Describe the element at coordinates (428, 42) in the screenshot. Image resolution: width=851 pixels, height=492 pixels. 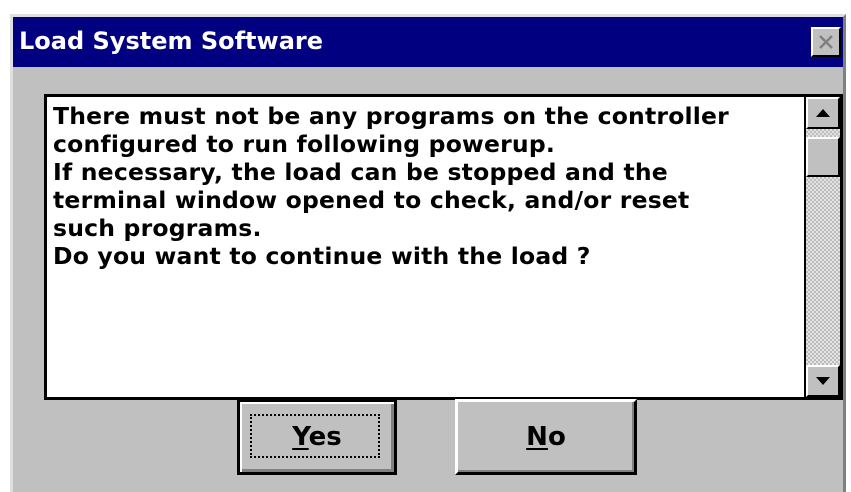
I see `title-bar: Load System Software` at that location.